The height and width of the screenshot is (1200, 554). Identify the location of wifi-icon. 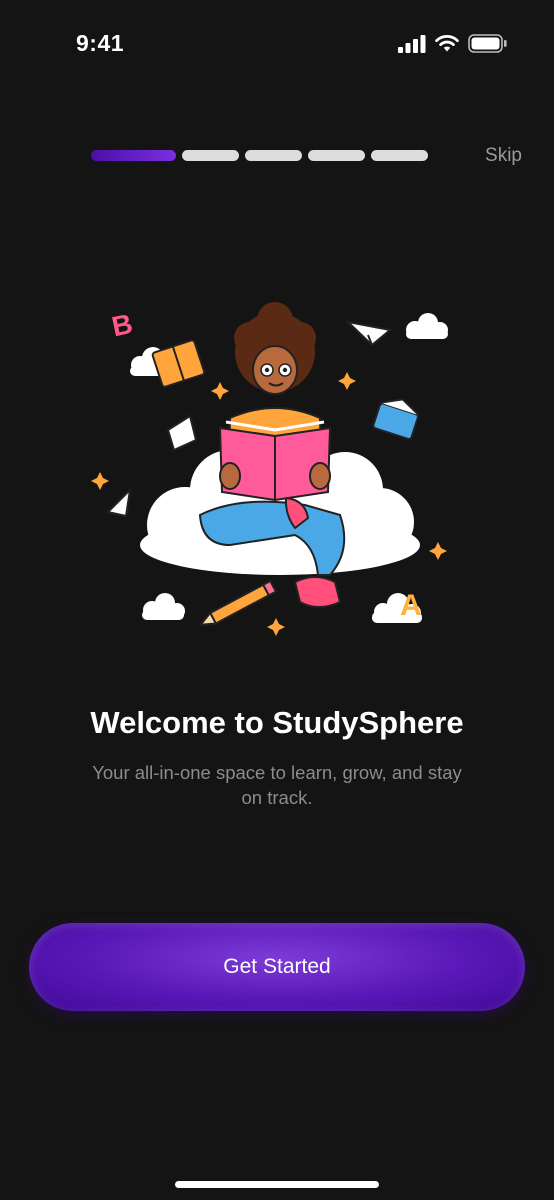
(447, 43).